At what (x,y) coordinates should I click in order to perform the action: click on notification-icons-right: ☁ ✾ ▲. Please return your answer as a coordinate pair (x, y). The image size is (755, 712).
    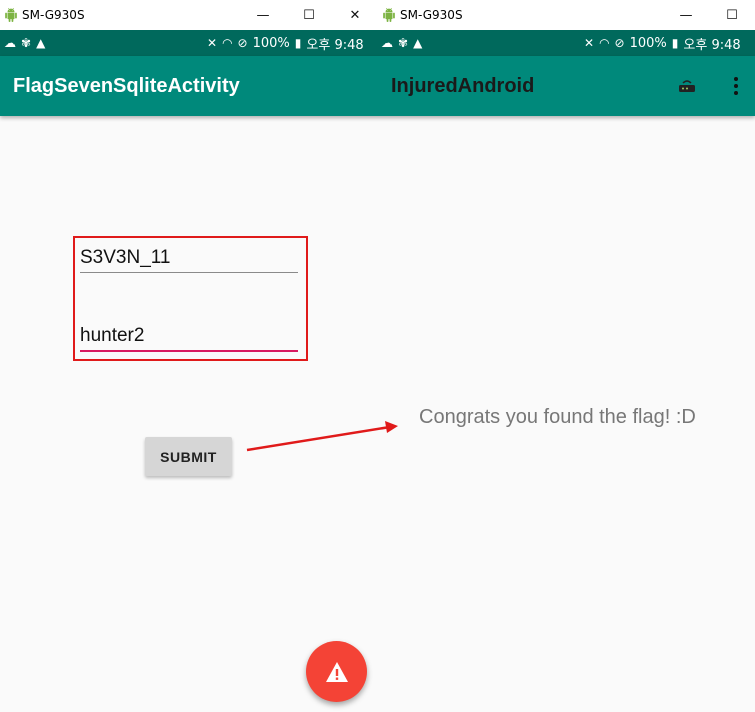
    Looking at the image, I should click on (401, 43).